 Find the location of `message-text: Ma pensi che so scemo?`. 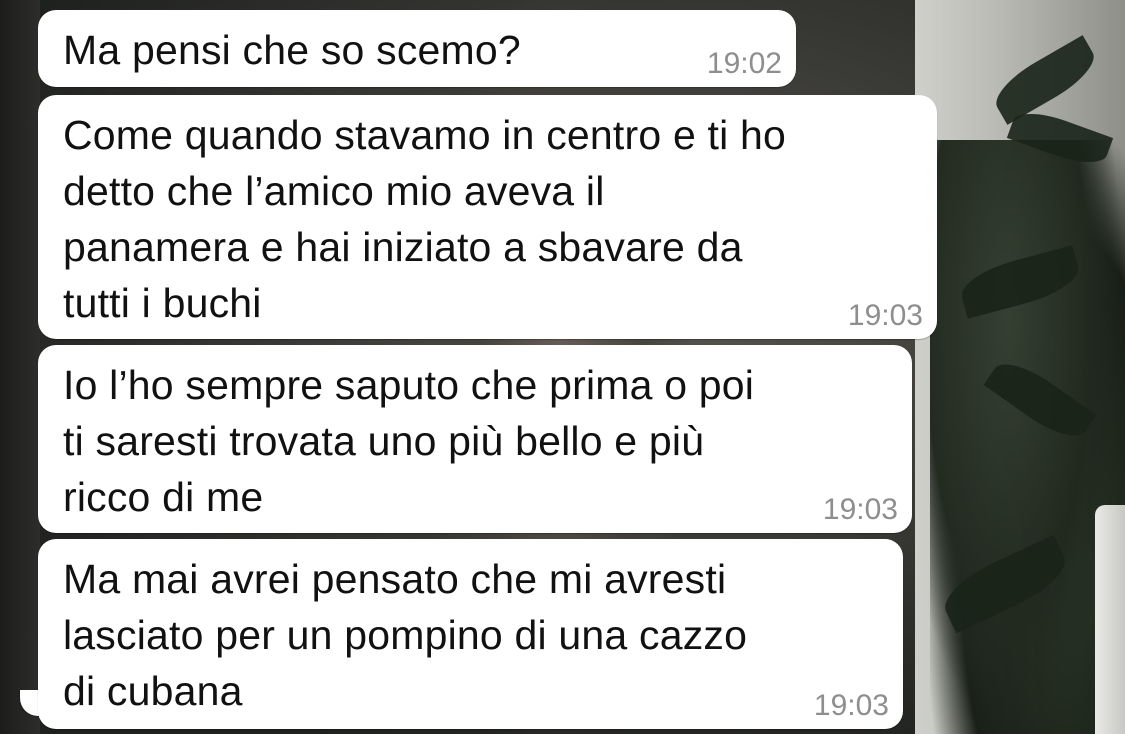

message-text: Ma pensi che so scemo? is located at coordinates (292, 50).